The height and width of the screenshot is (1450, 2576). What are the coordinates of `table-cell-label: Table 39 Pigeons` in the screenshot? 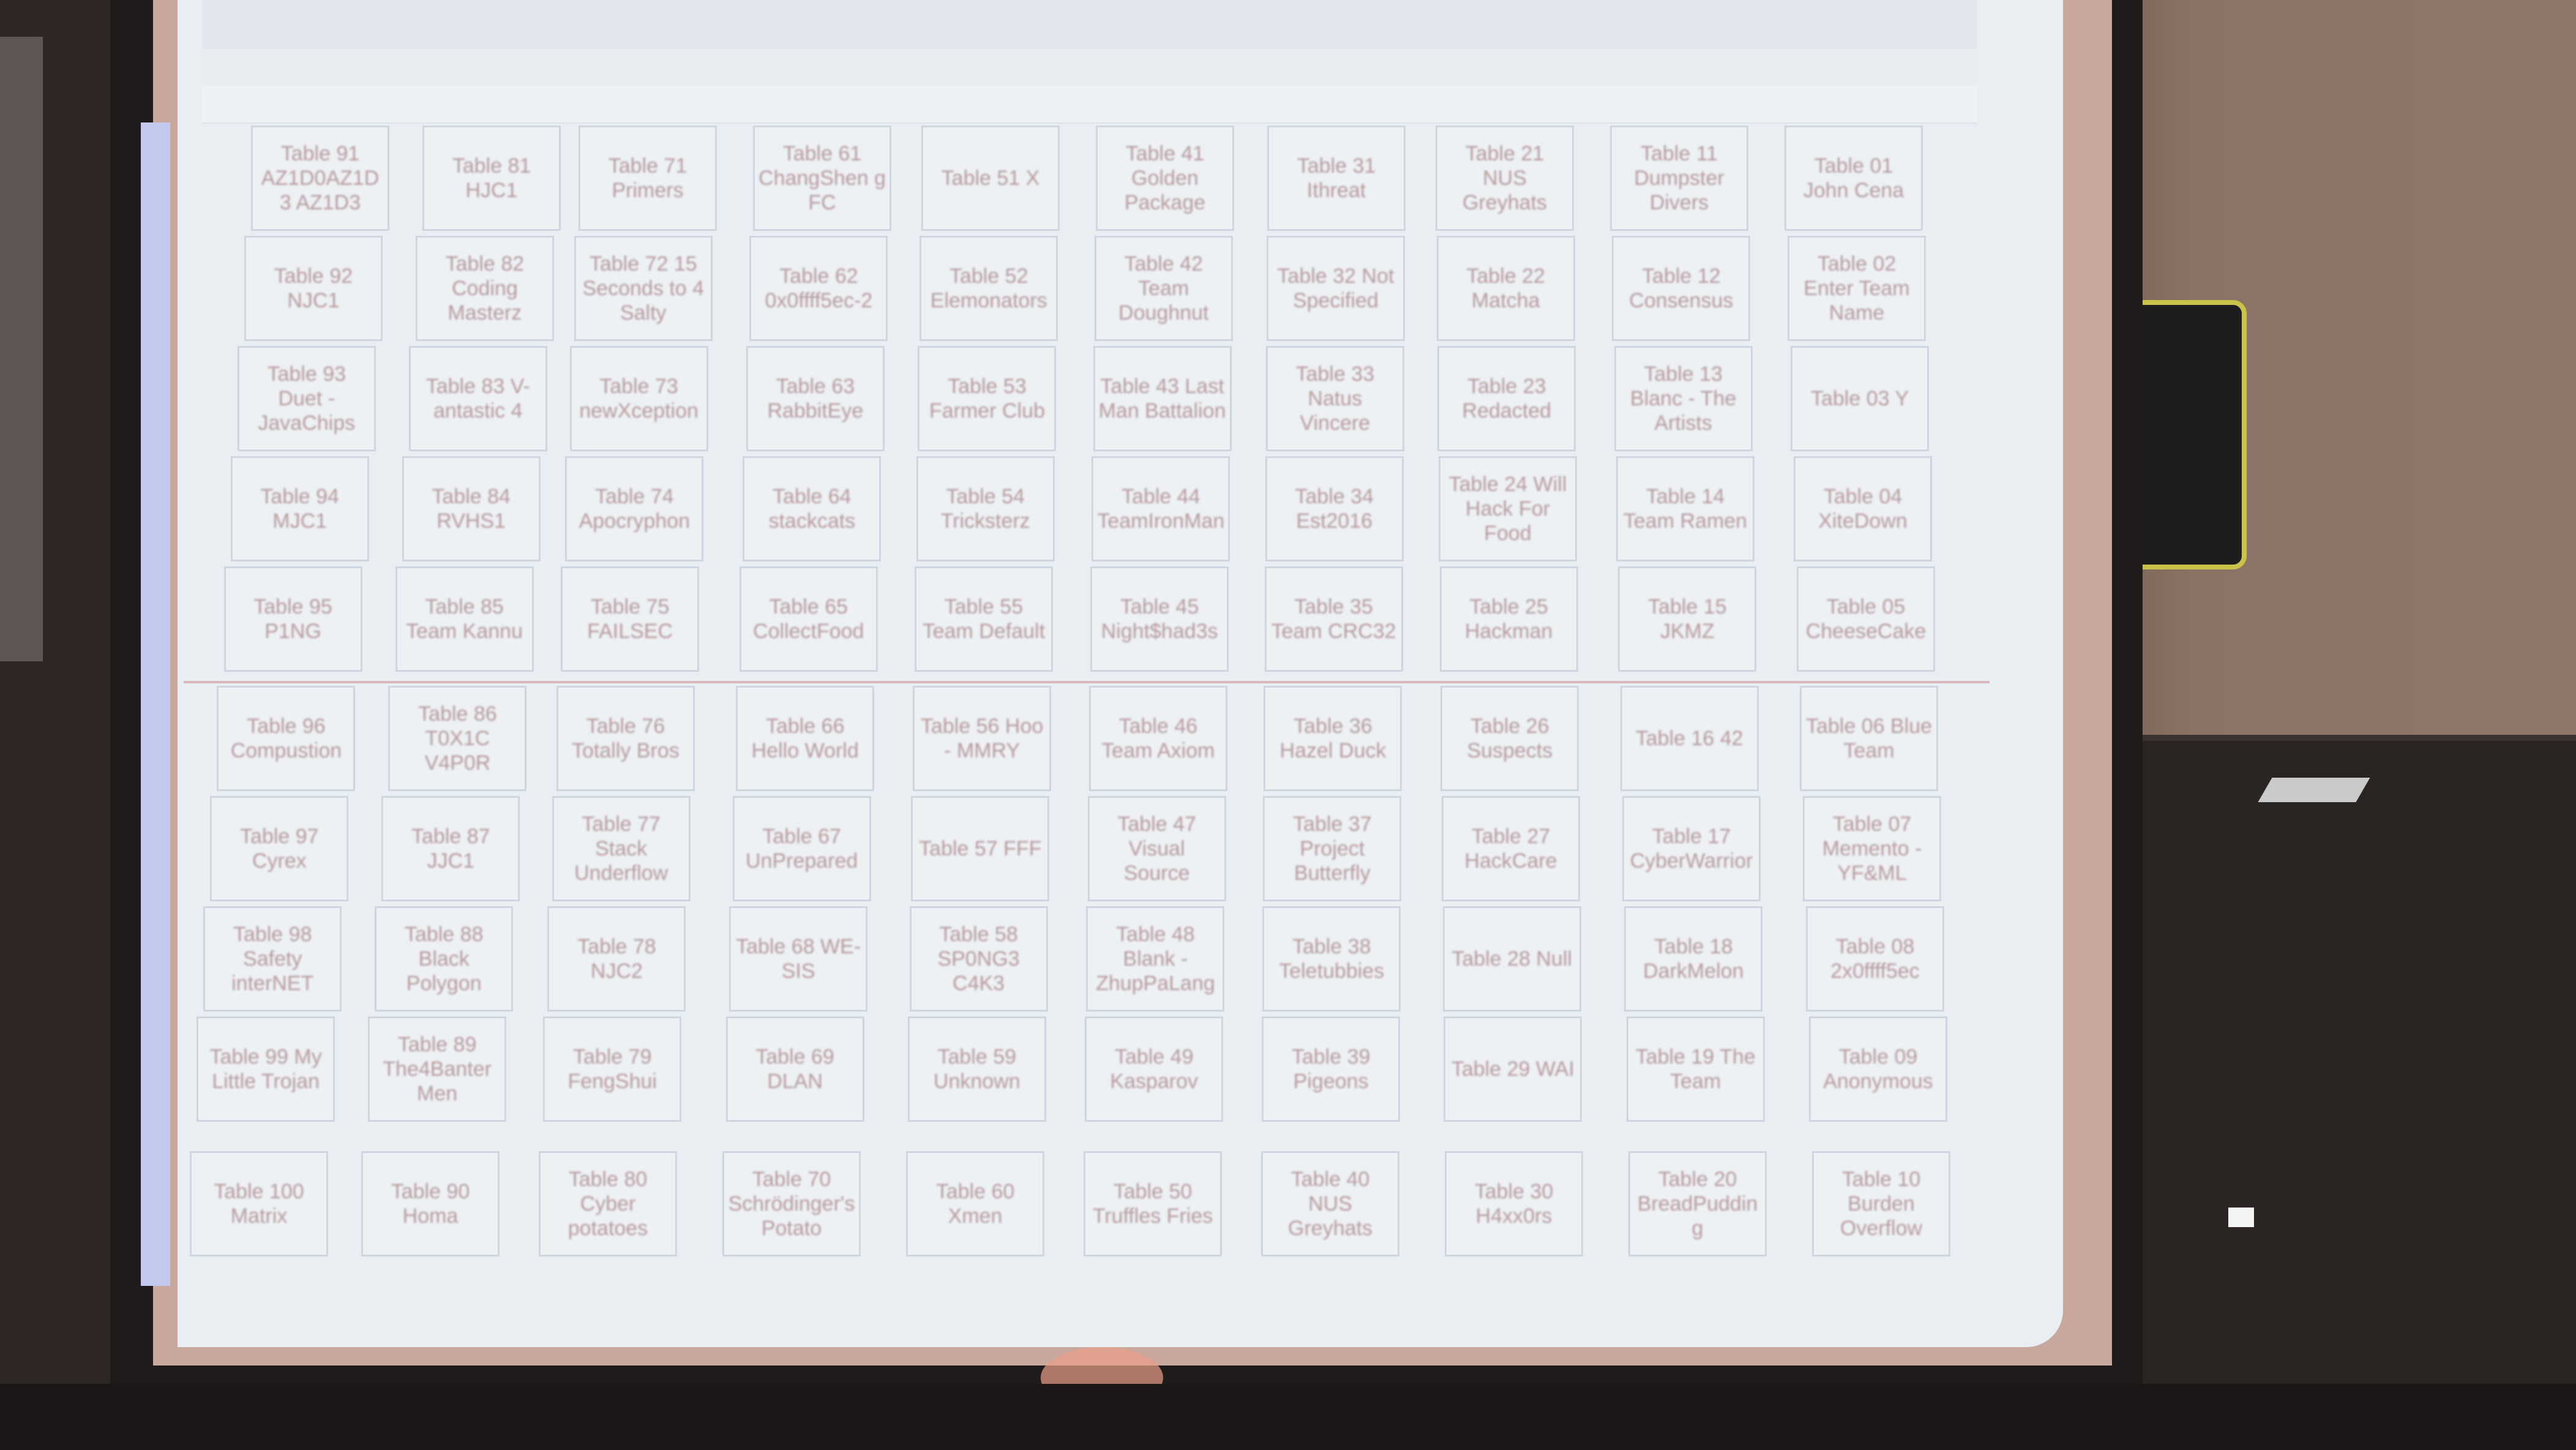 It's located at (1331, 1069).